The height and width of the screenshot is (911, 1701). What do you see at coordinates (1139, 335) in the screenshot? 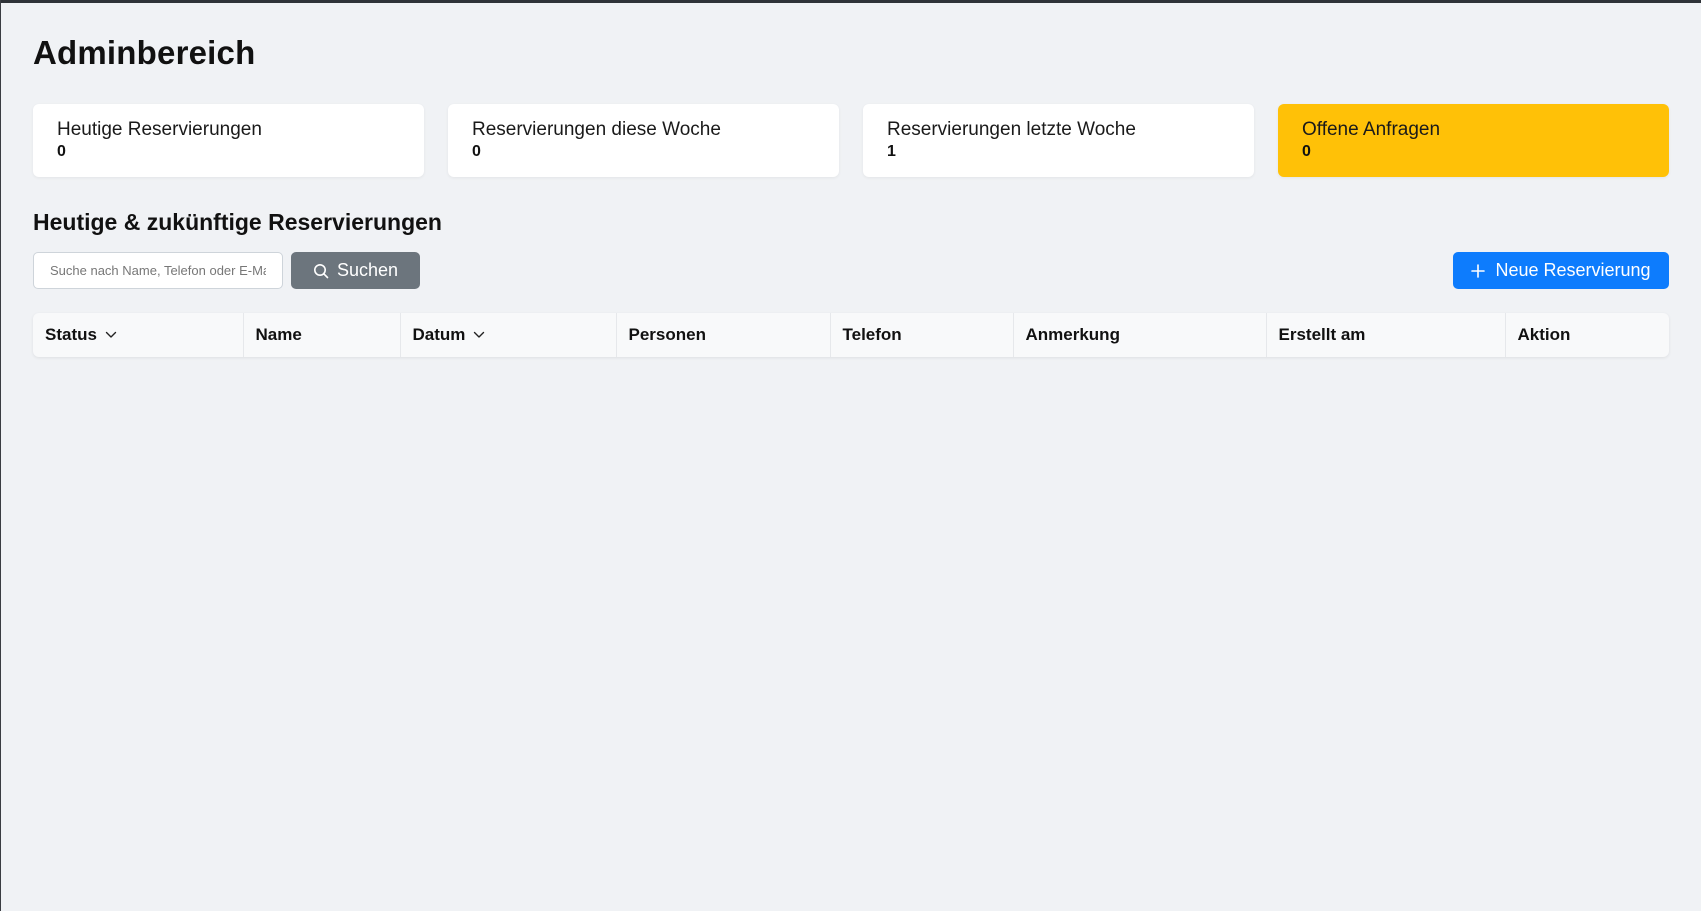
I see `column-header-anmerkung: Anmerkung` at bounding box center [1139, 335].